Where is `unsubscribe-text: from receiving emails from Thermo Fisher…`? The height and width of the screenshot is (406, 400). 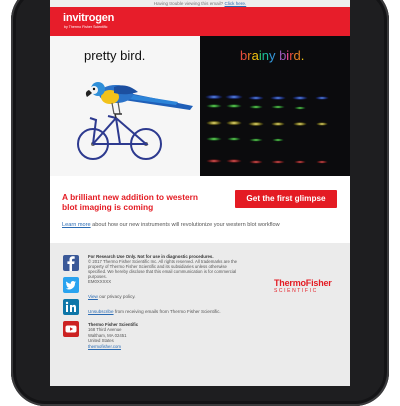 unsubscribe-text: from receiving emails from Thermo Fisher… is located at coordinates (167, 311).